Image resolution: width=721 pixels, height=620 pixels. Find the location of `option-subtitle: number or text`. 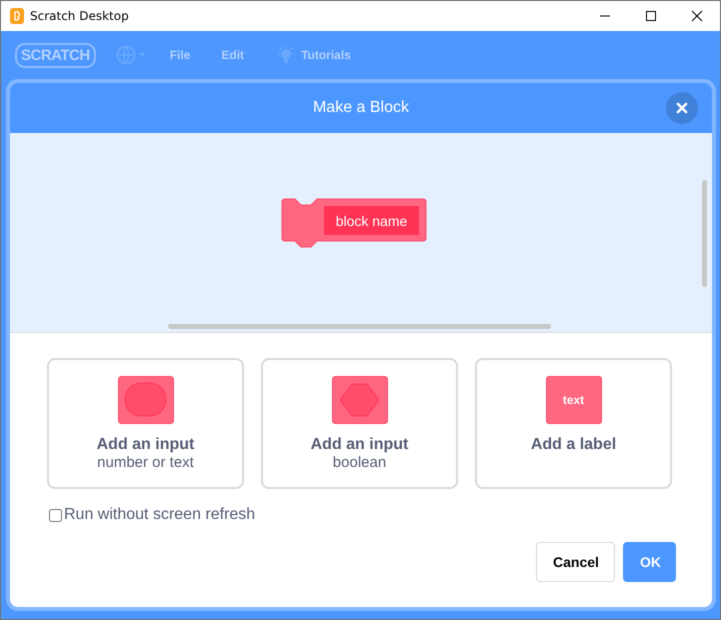

option-subtitle: number or text is located at coordinates (145, 463).